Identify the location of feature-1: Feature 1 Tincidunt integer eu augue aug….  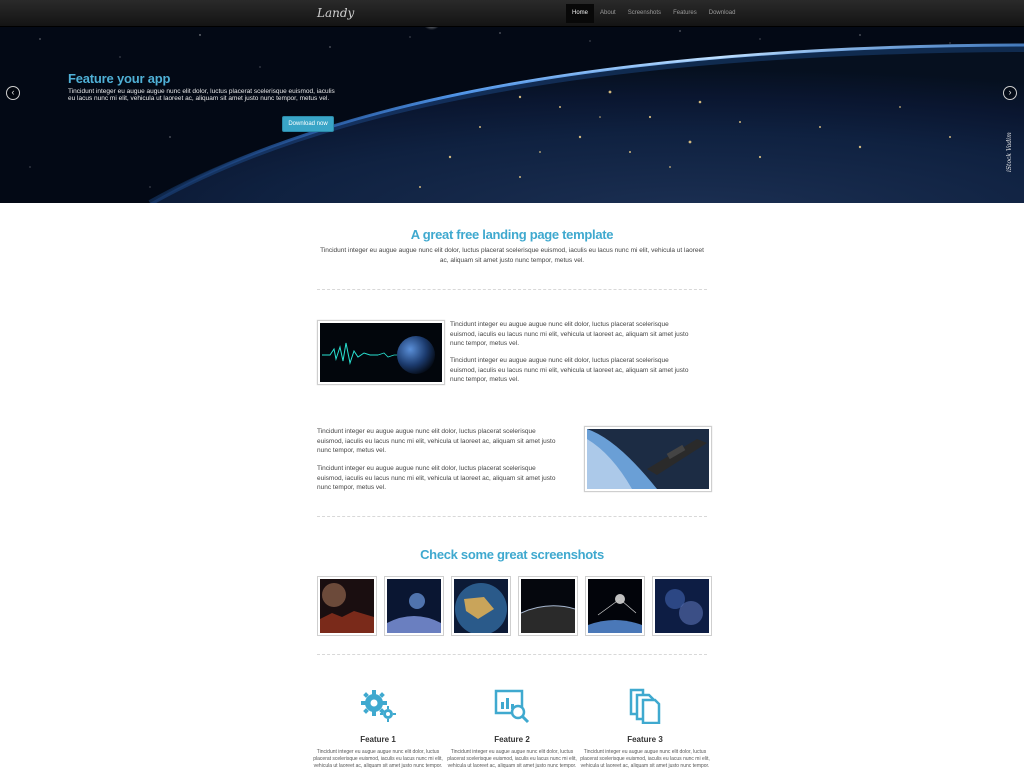
(378, 728).